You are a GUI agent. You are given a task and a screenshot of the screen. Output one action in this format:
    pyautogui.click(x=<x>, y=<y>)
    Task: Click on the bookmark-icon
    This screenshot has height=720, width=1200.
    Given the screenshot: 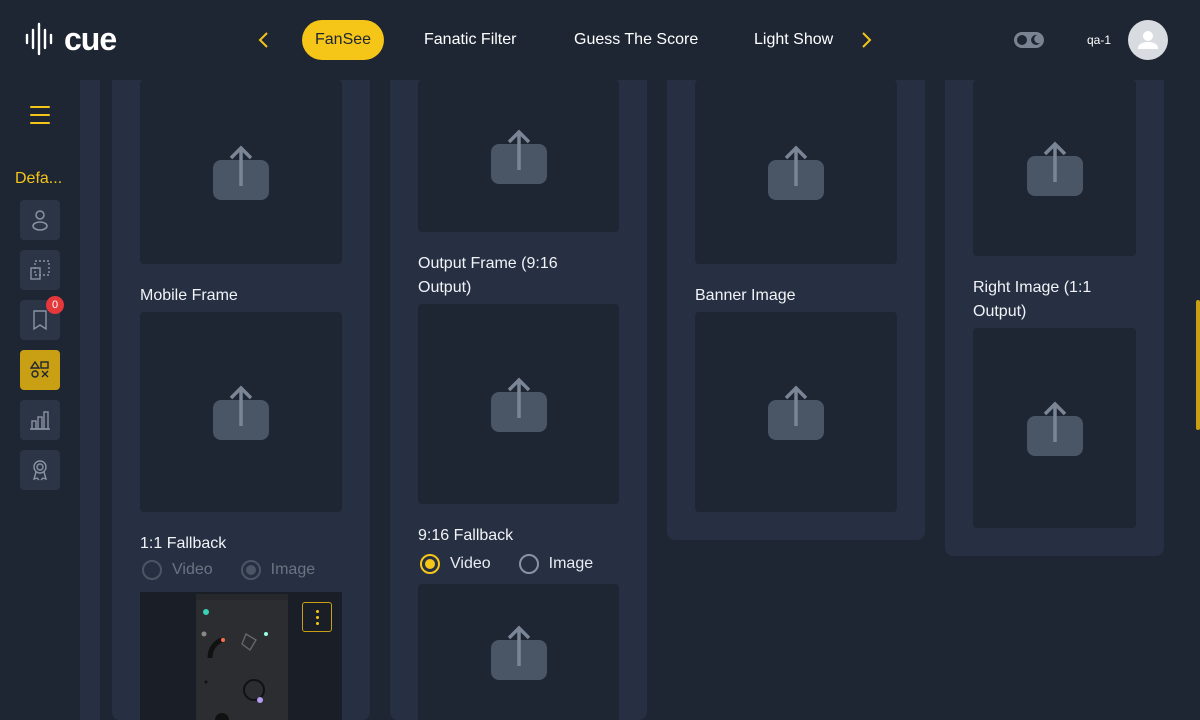 What is the action you would take?
    pyautogui.click(x=40, y=320)
    